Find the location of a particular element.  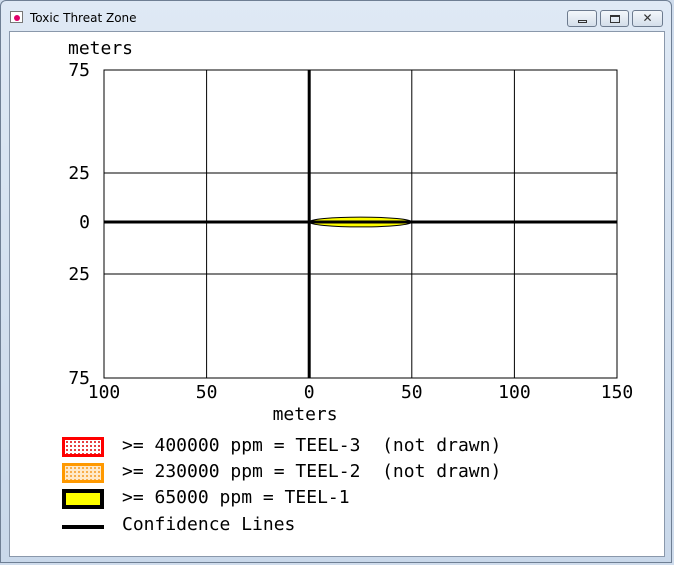

window-title: Toxic Threat Zone is located at coordinates (83, 18).